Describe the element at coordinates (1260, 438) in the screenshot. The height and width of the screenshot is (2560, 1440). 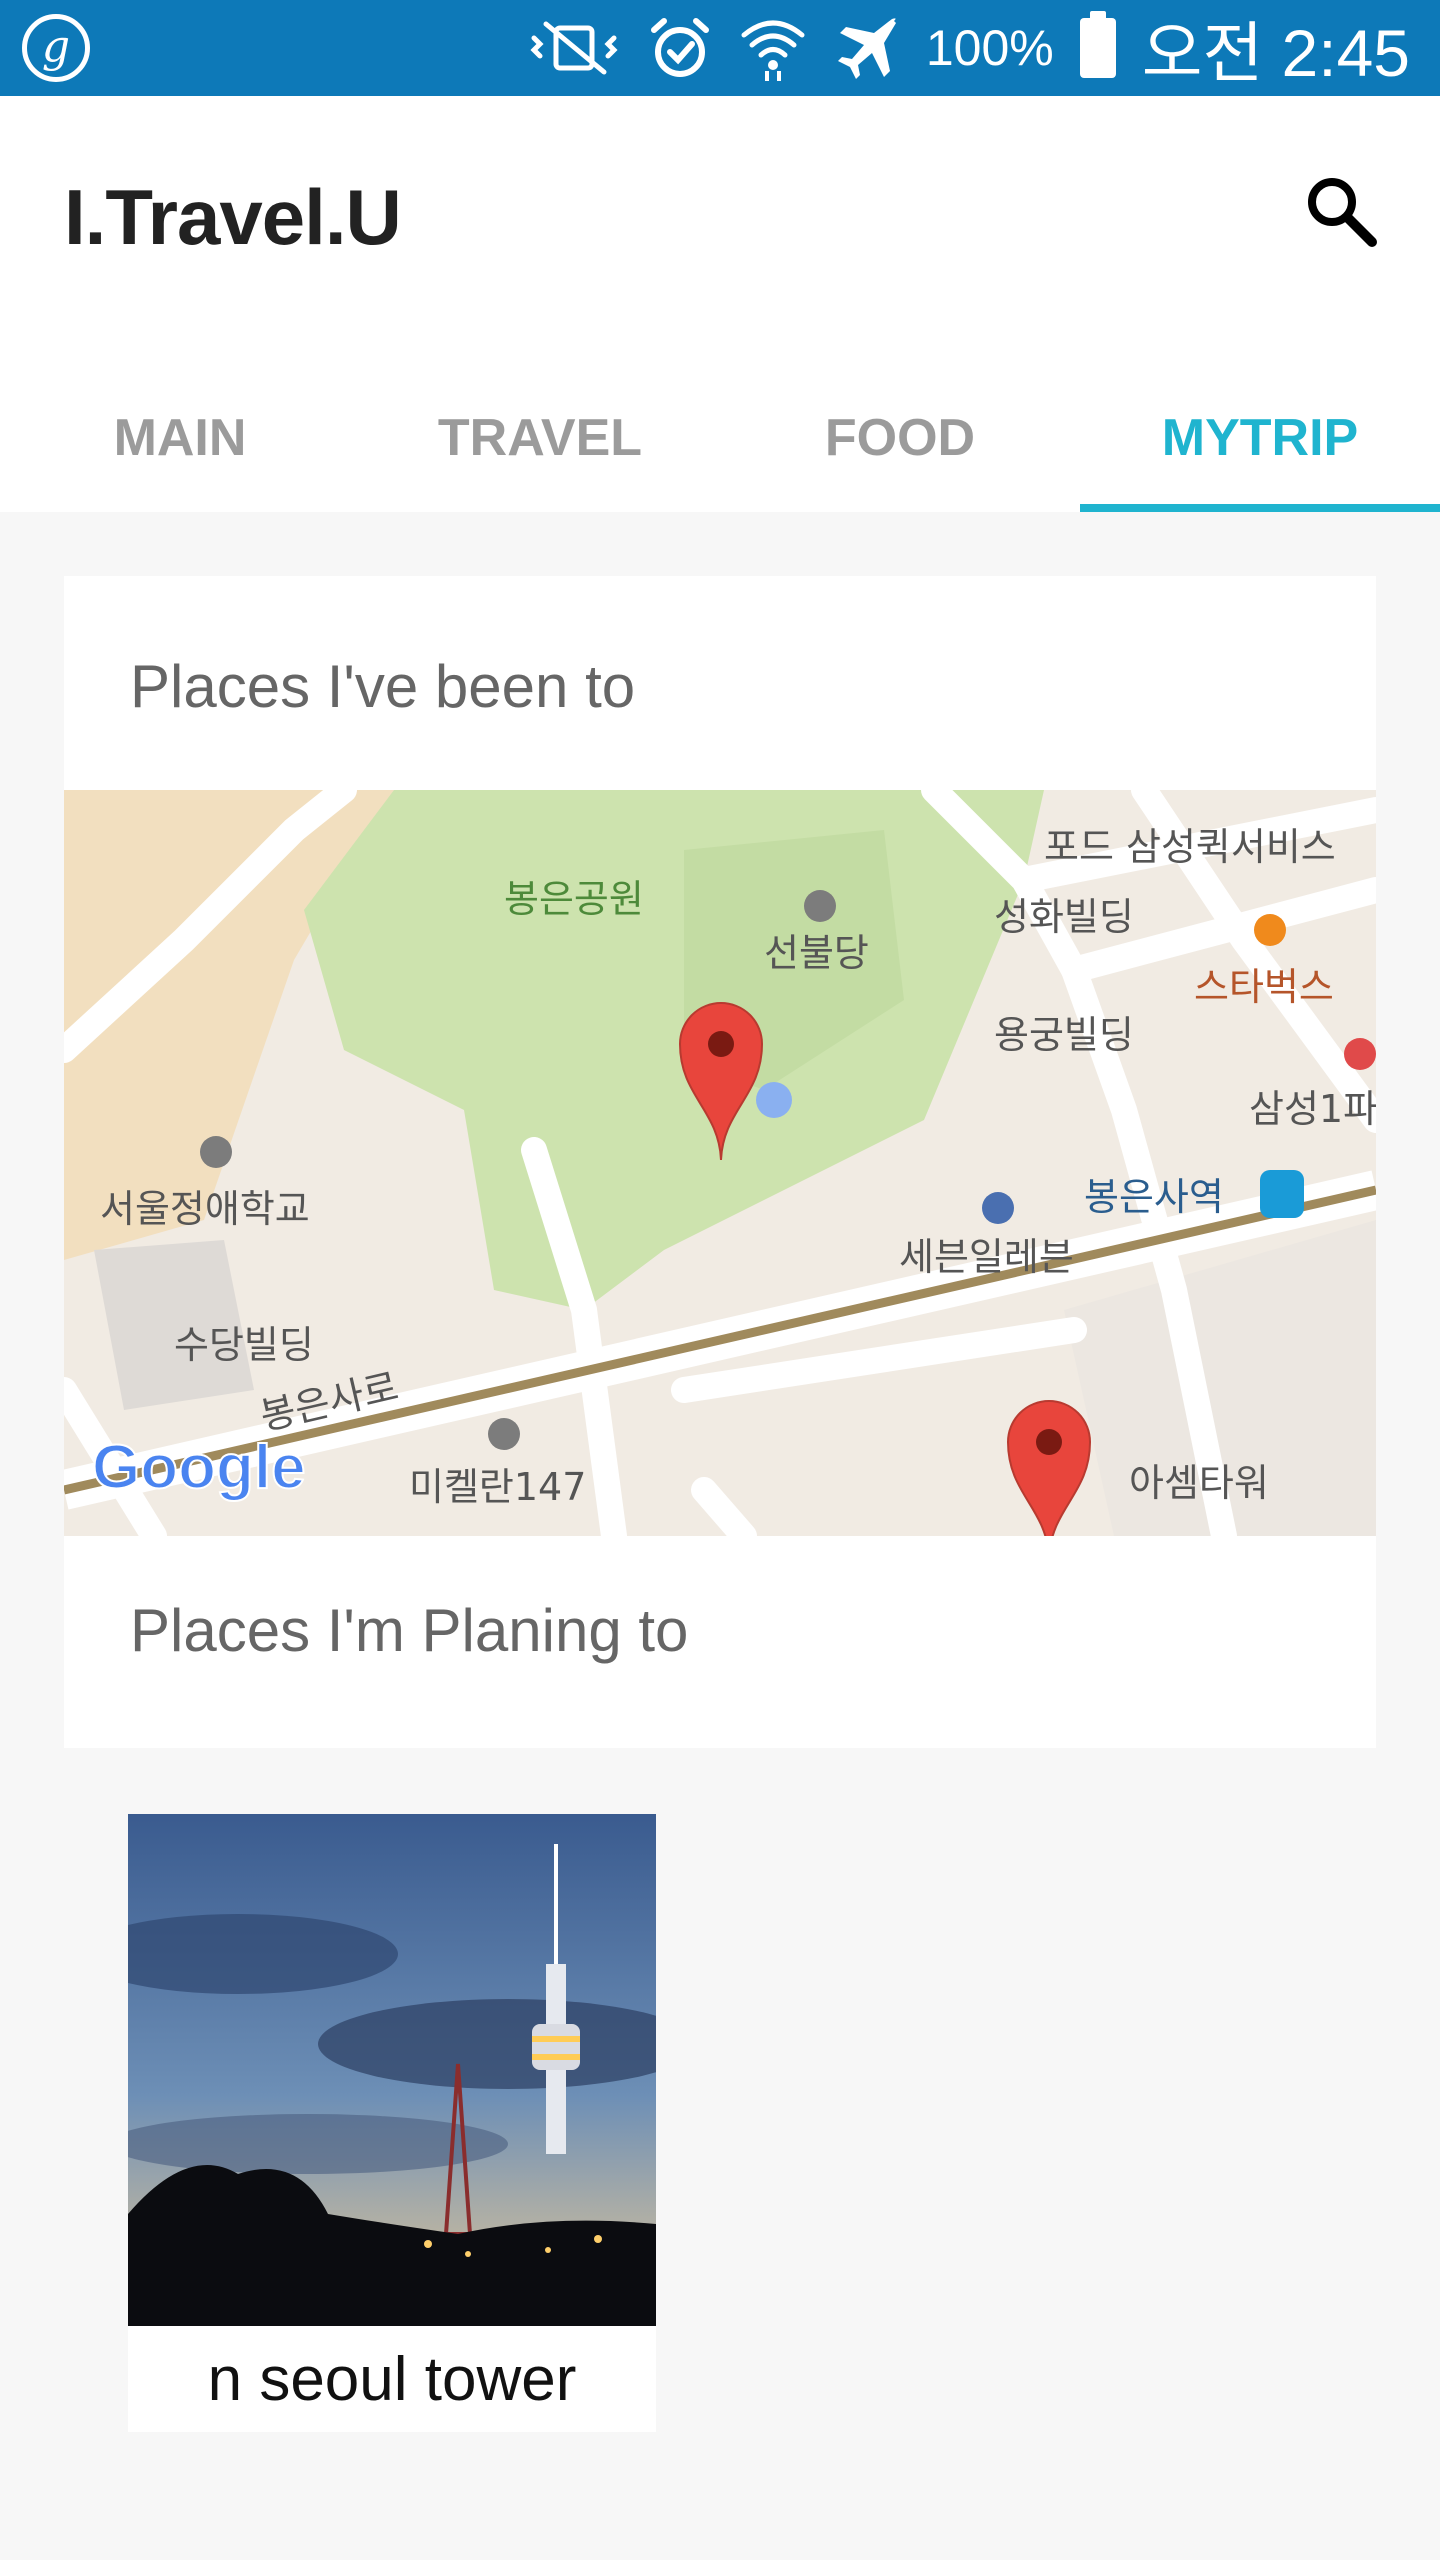
I see `tab-mytrip: MYTRIP` at that location.